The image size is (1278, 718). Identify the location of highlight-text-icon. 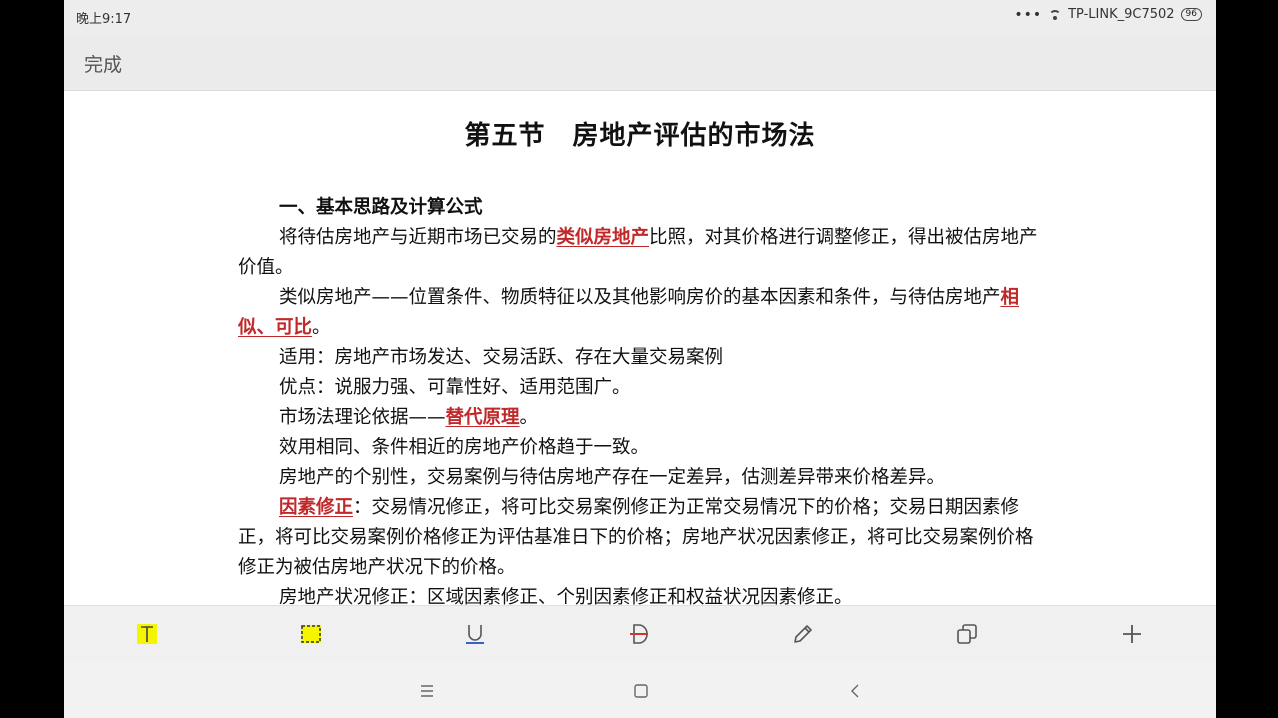
(147, 634).